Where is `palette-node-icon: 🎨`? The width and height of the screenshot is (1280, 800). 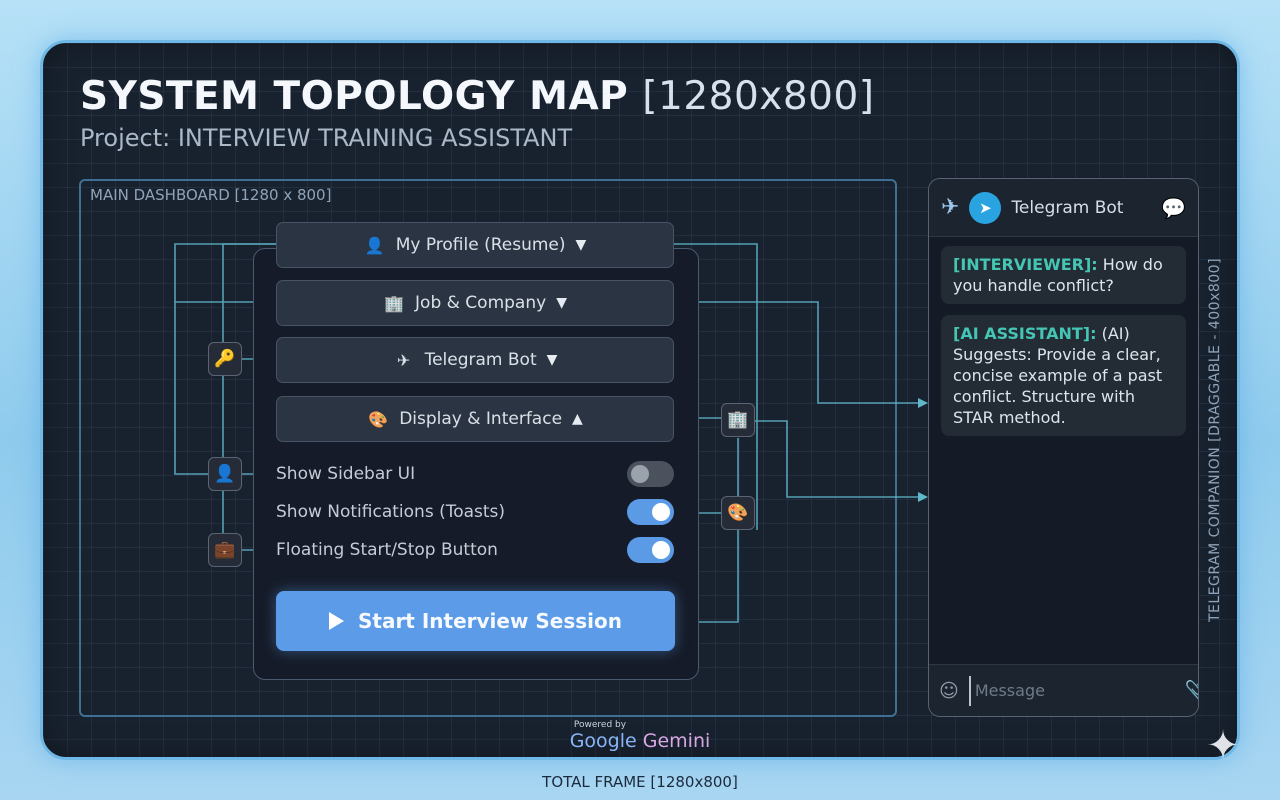
palette-node-icon: 🎨 is located at coordinates (738, 513).